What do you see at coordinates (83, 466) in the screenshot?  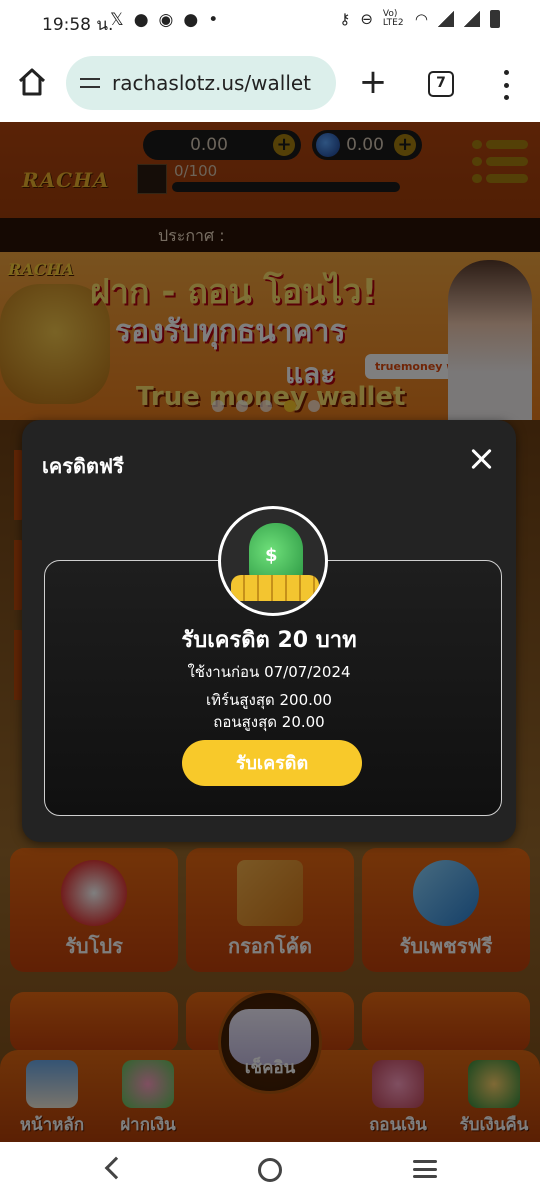 I see `modal-title: เครดิตฟรี` at bounding box center [83, 466].